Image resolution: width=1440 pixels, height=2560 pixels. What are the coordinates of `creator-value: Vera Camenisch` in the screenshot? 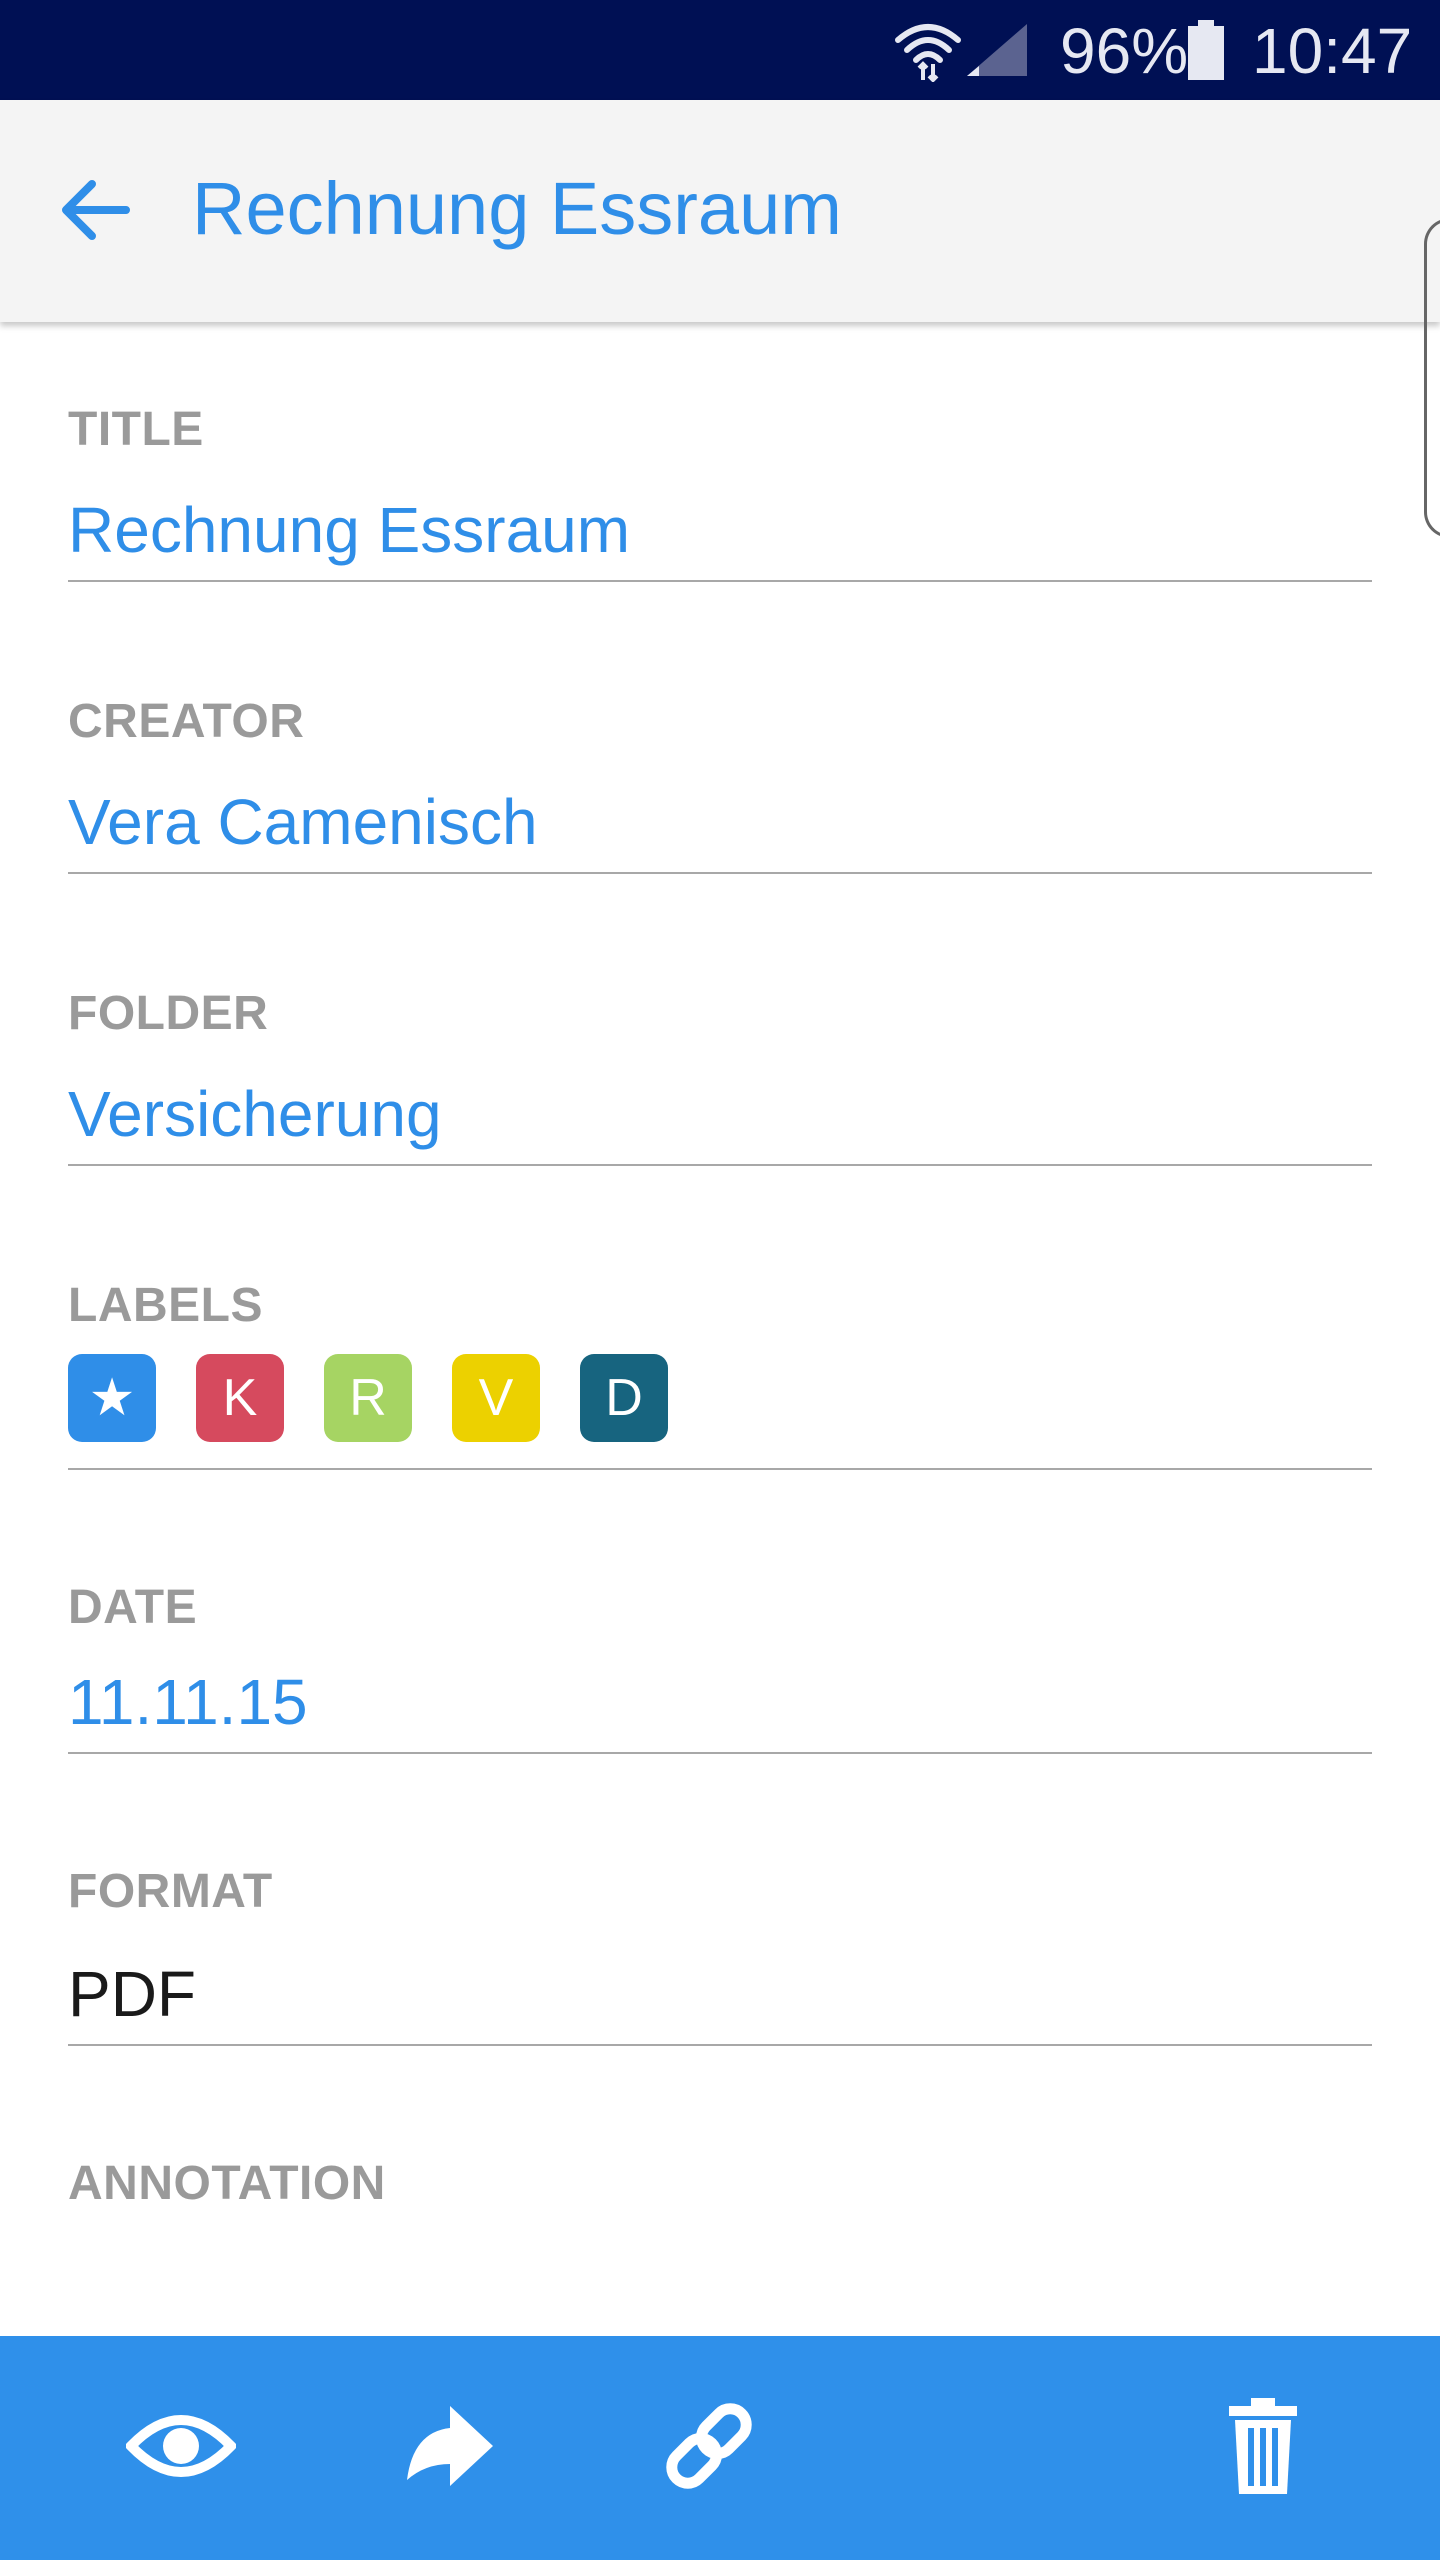 It's located at (303, 822).